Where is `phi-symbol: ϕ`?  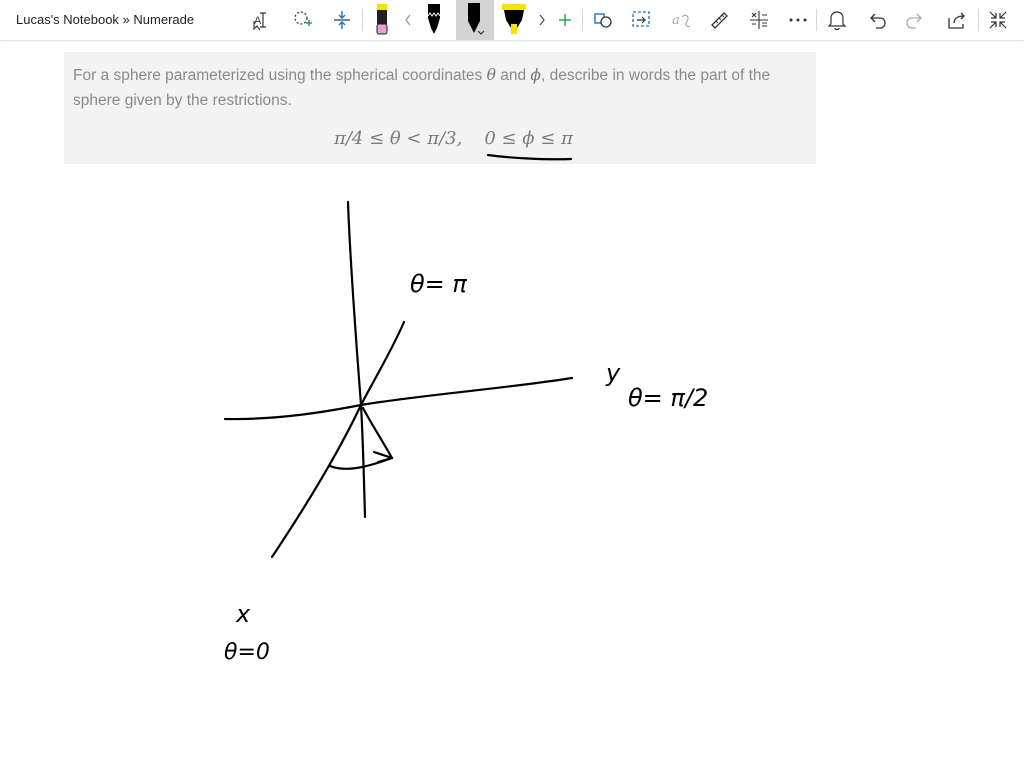 phi-symbol: ϕ is located at coordinates (535, 75).